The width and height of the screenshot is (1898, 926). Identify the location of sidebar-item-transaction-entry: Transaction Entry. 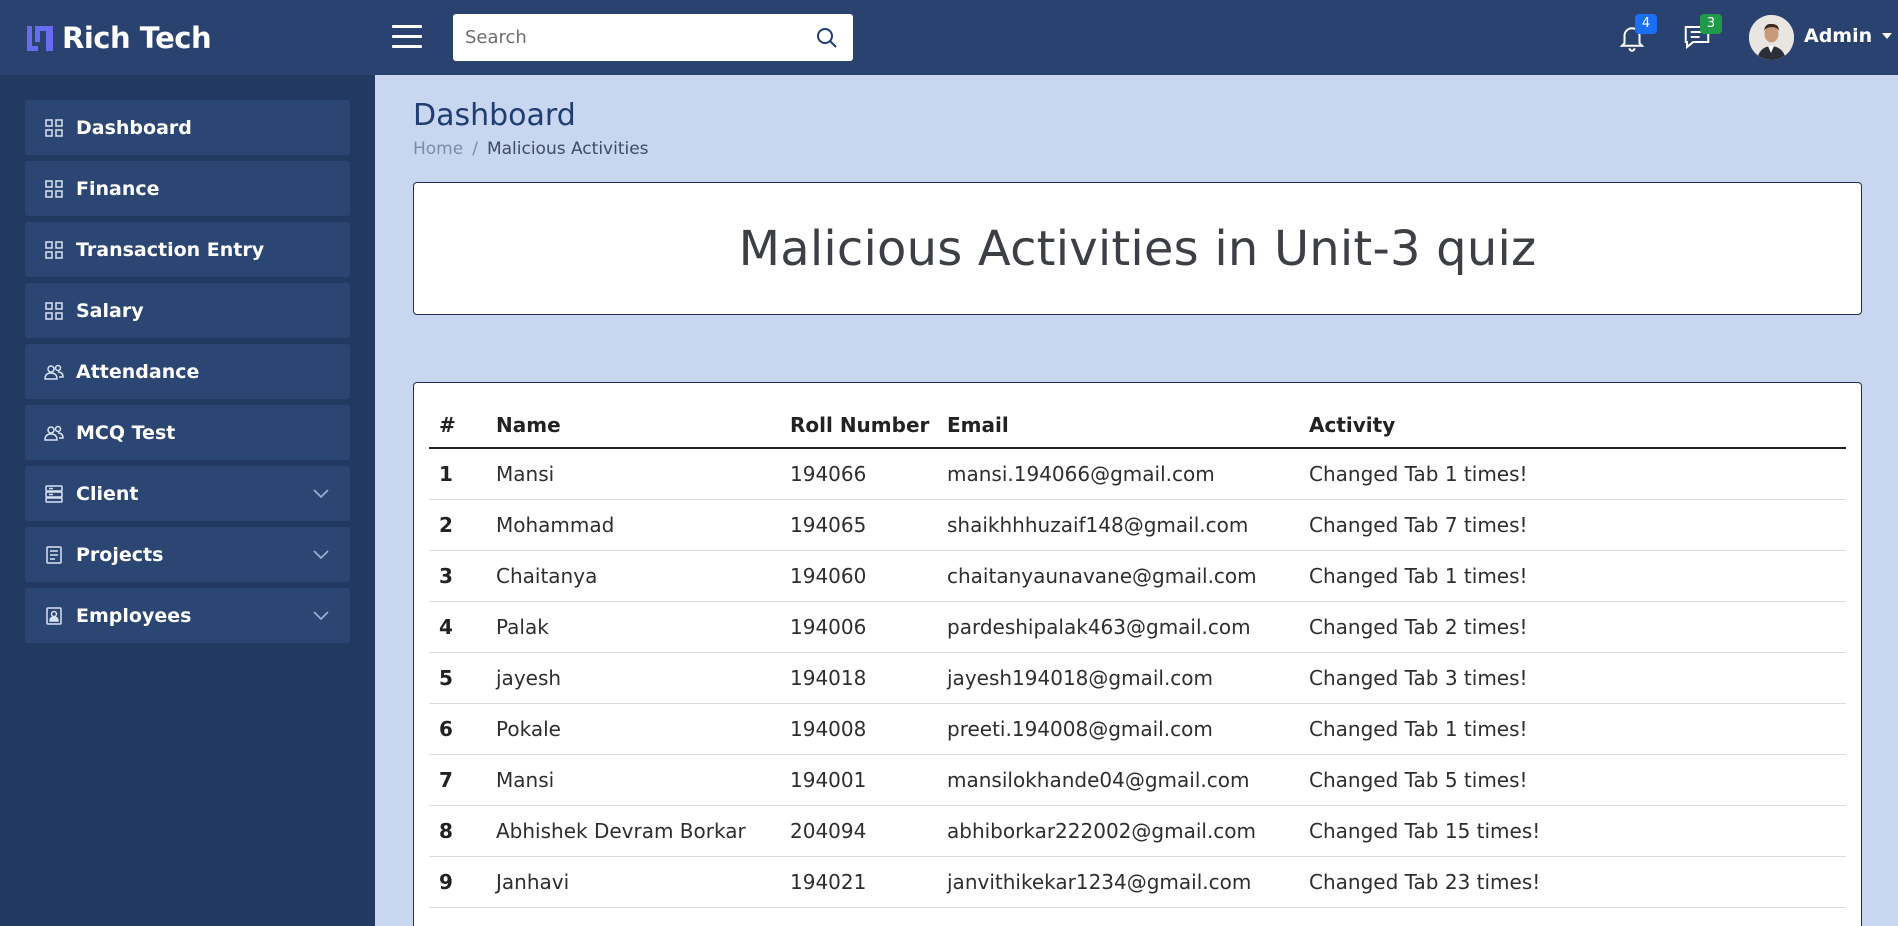
(187, 249).